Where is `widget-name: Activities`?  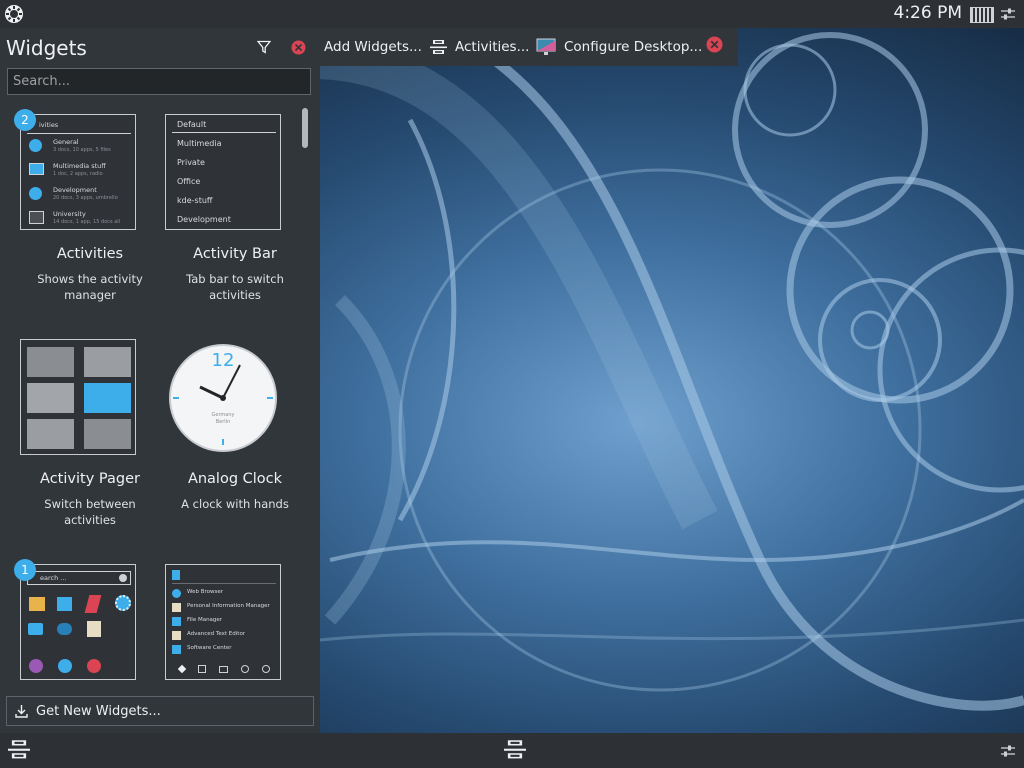
widget-name: Activities is located at coordinates (90, 254).